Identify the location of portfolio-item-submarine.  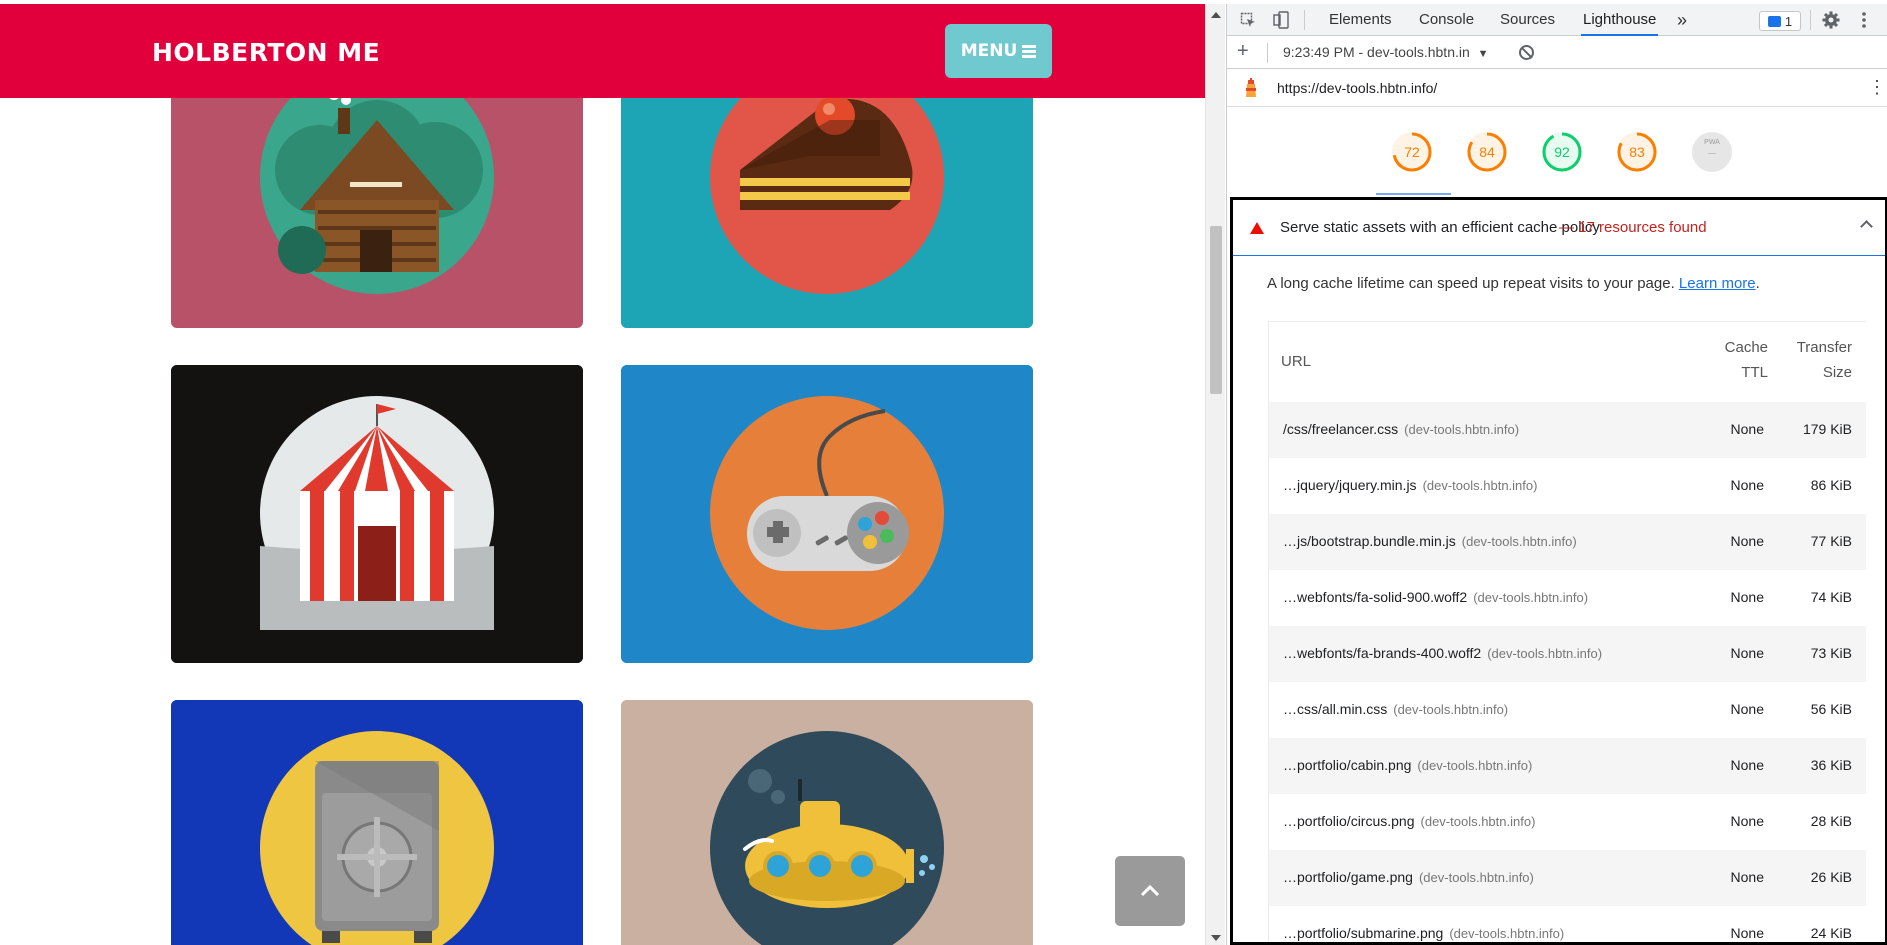
(827, 822).